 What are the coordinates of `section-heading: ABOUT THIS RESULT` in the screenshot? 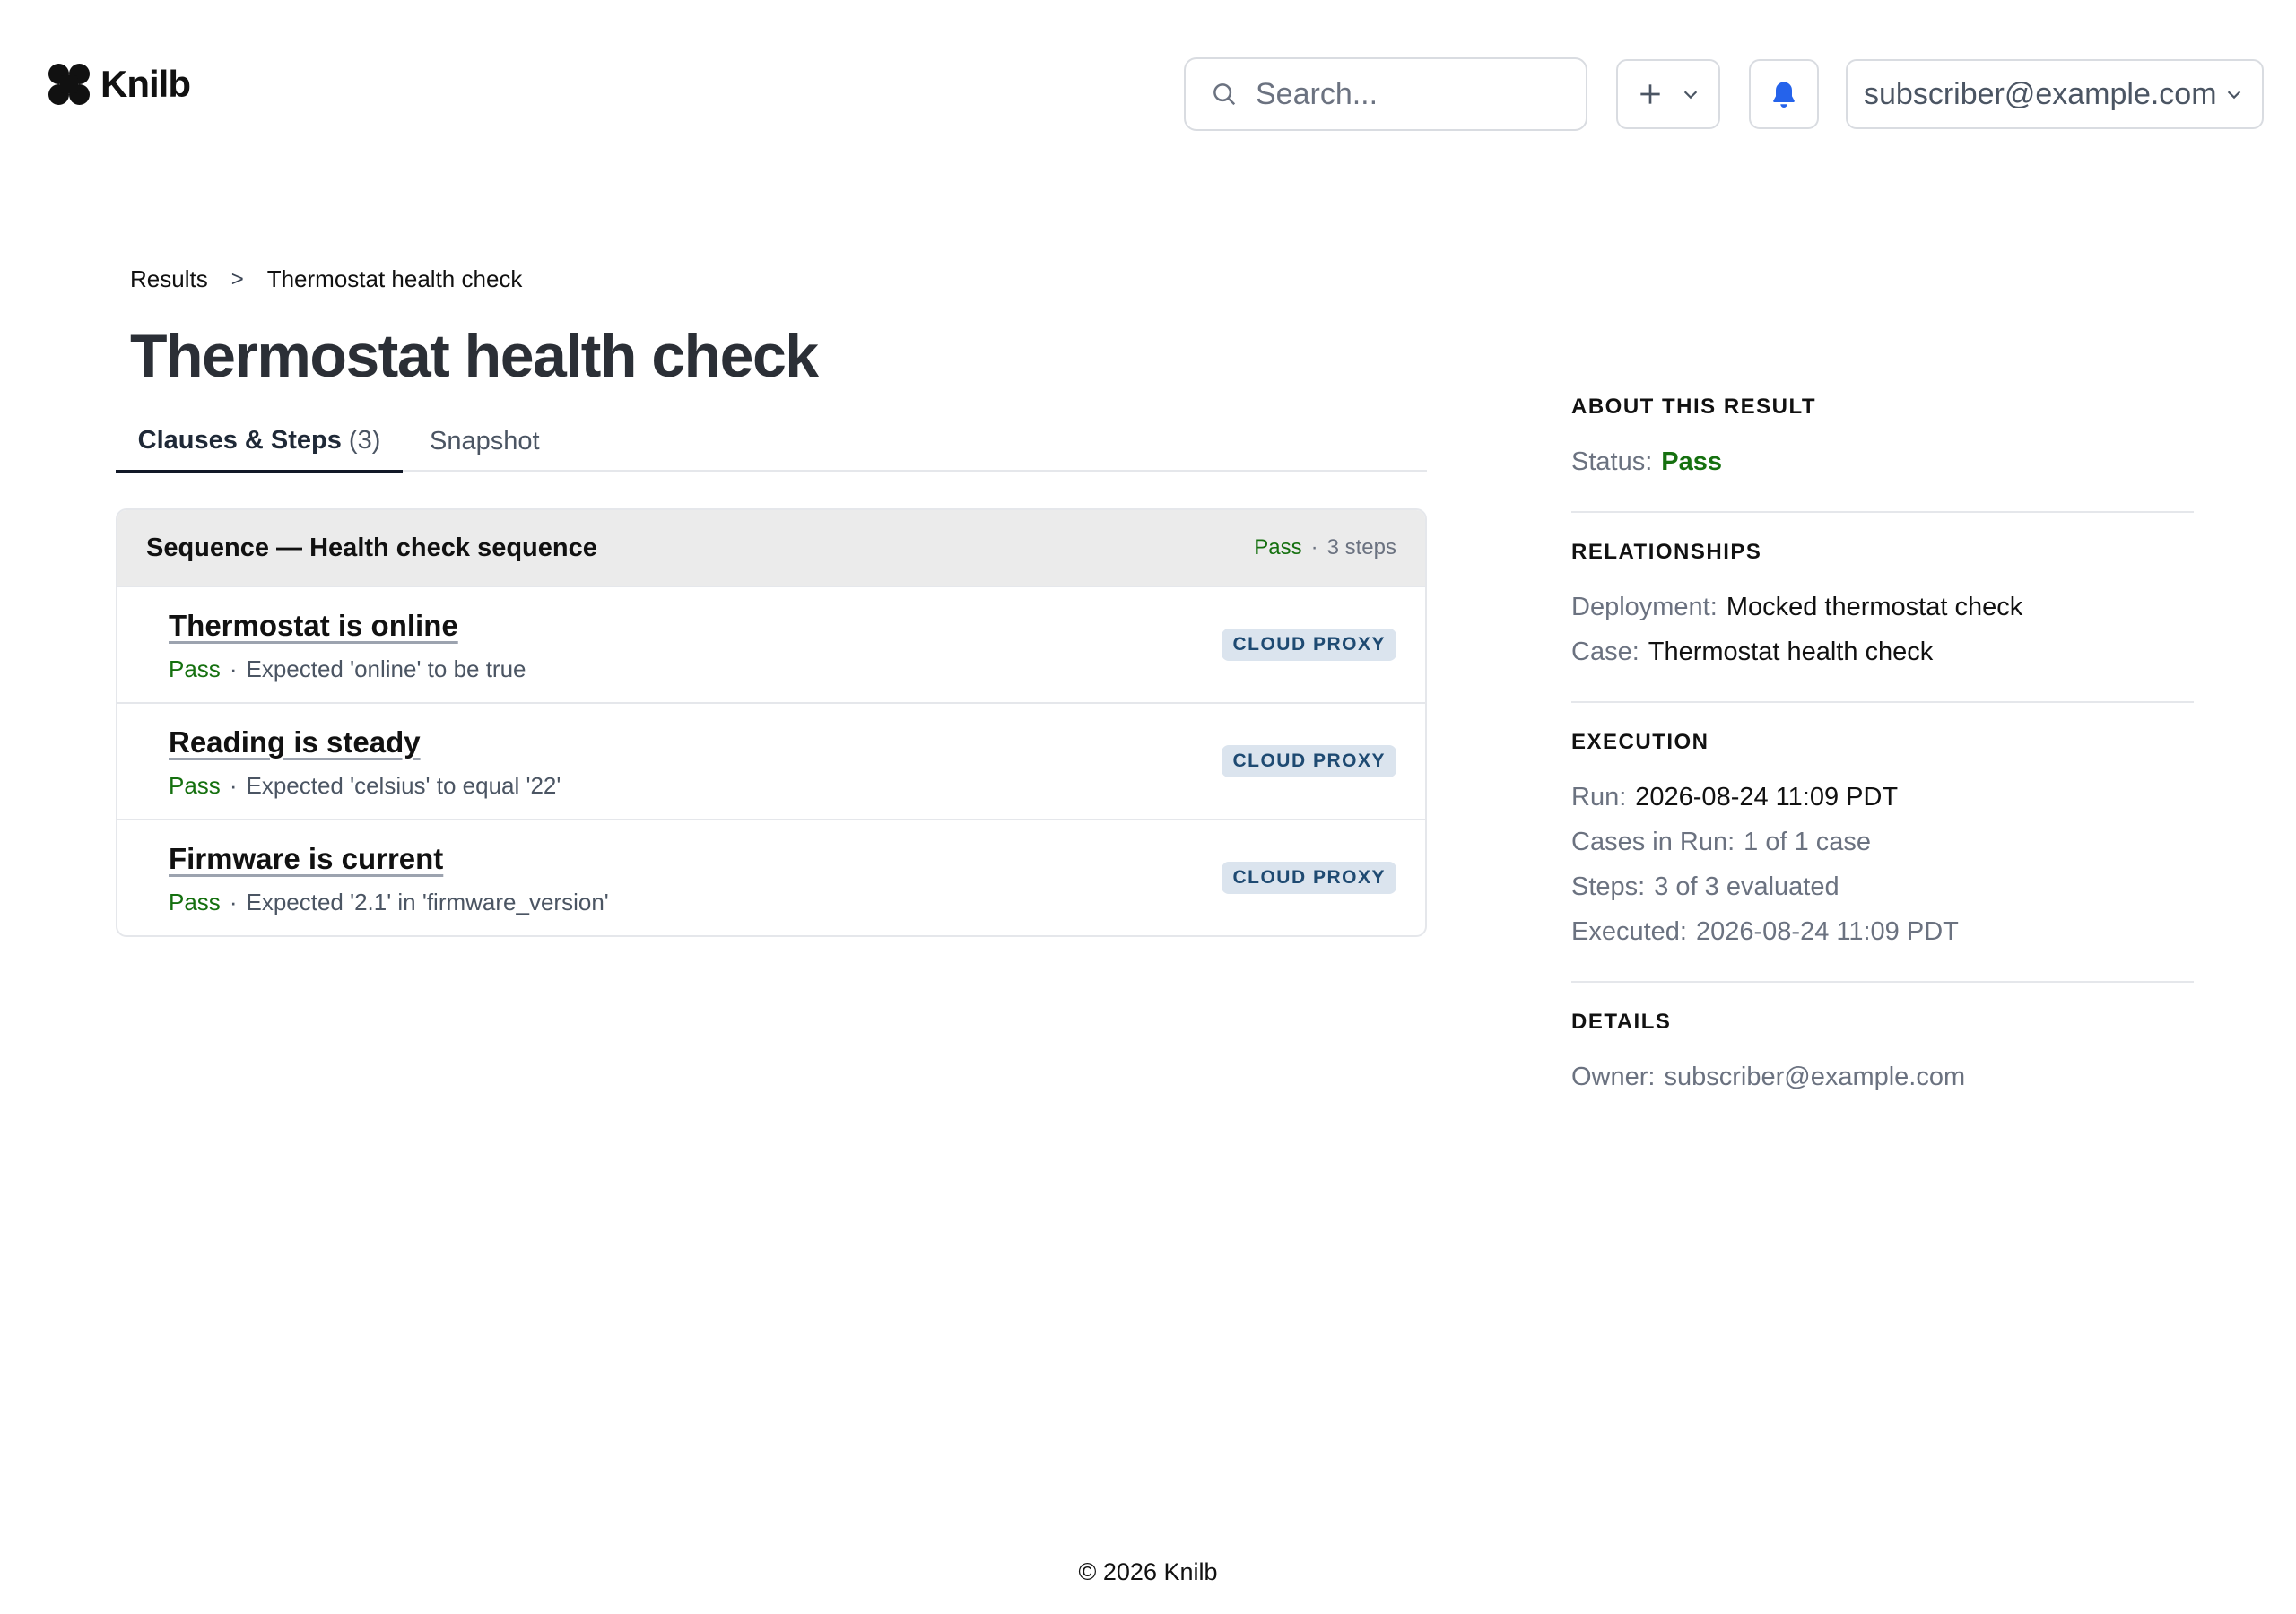 It's located at (1694, 407).